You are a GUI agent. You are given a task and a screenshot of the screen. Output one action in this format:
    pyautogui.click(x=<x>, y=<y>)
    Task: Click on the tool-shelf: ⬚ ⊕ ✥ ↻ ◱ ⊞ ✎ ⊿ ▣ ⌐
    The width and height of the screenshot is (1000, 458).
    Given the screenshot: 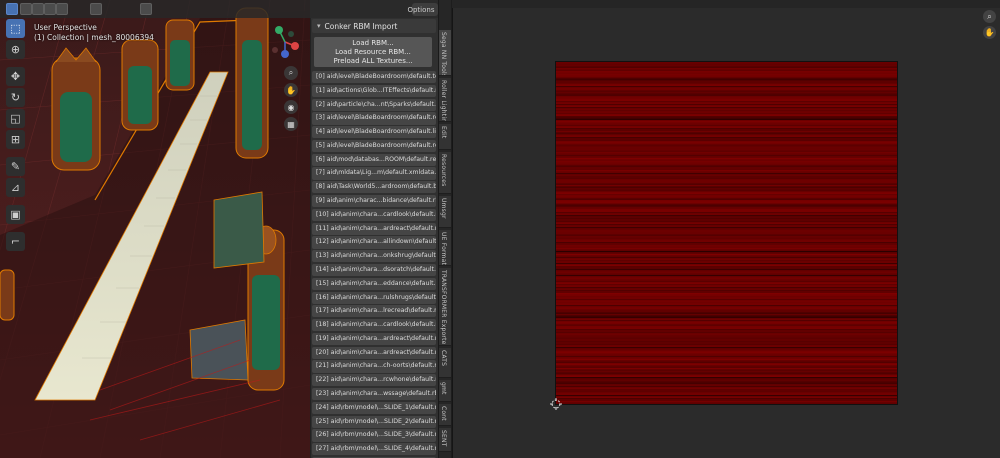 What is the action you would take?
    pyautogui.click(x=15, y=136)
    